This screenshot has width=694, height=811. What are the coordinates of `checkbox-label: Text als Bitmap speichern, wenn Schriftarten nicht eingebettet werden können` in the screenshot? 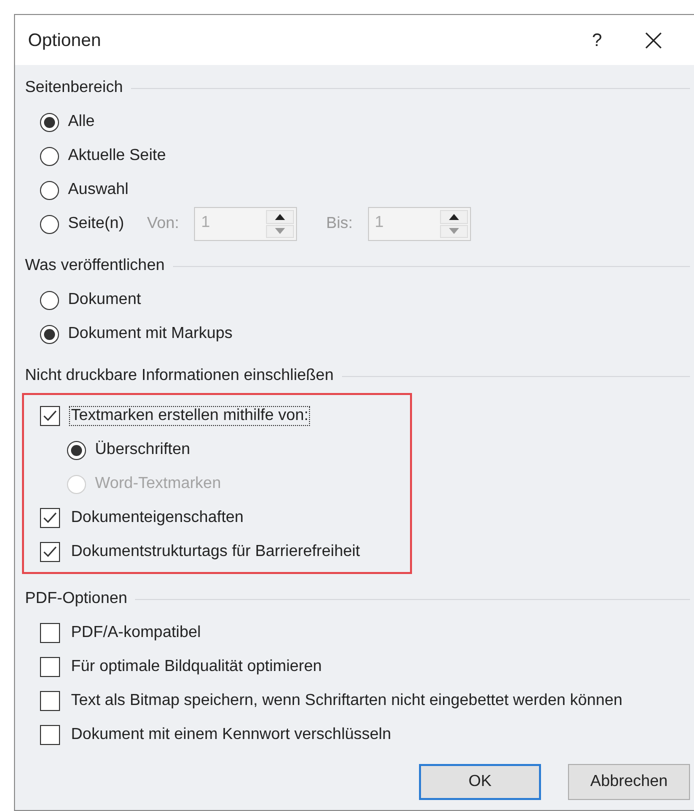 It's located at (346, 701).